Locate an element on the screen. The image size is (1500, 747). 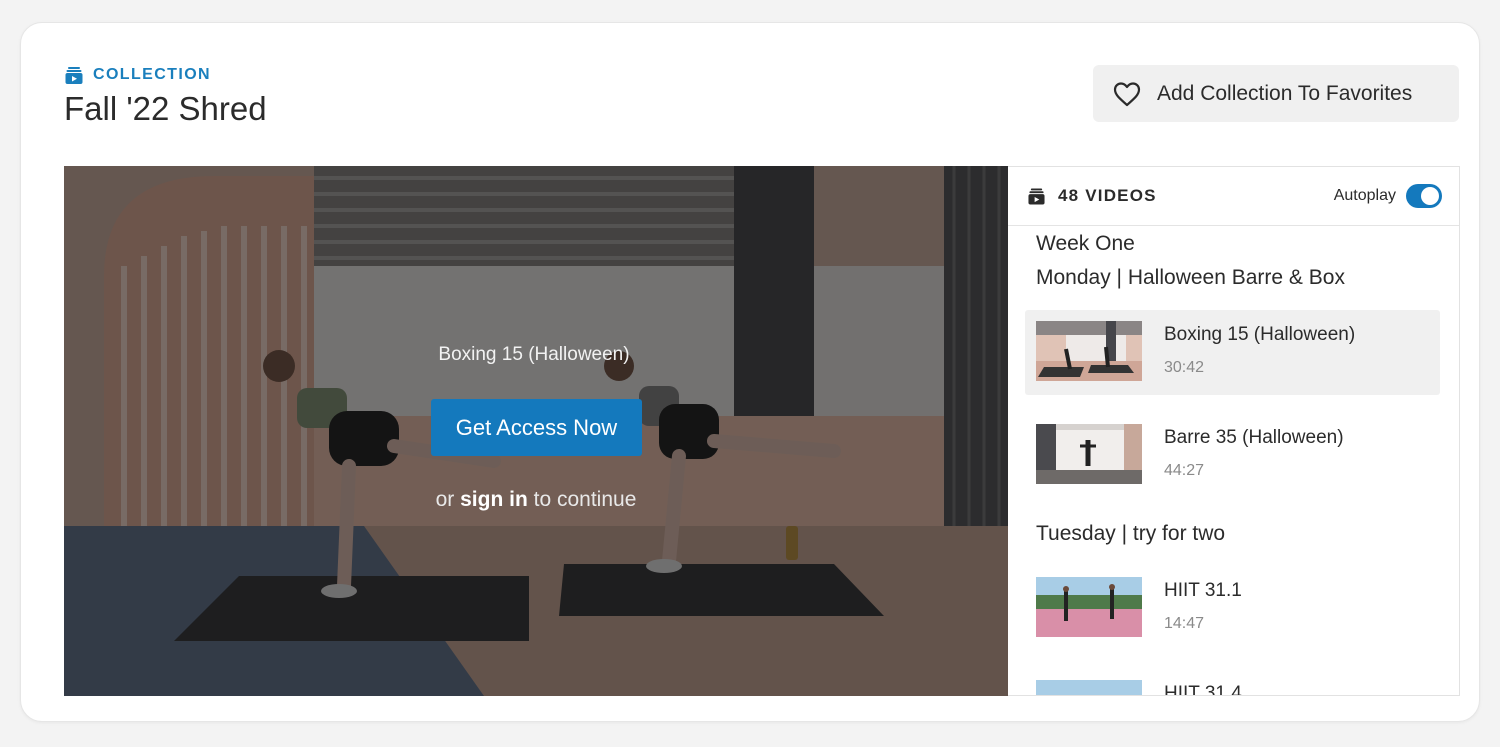
playlist-item: Barre 35 (Halloween) 44:27 is located at coordinates (1232, 455).